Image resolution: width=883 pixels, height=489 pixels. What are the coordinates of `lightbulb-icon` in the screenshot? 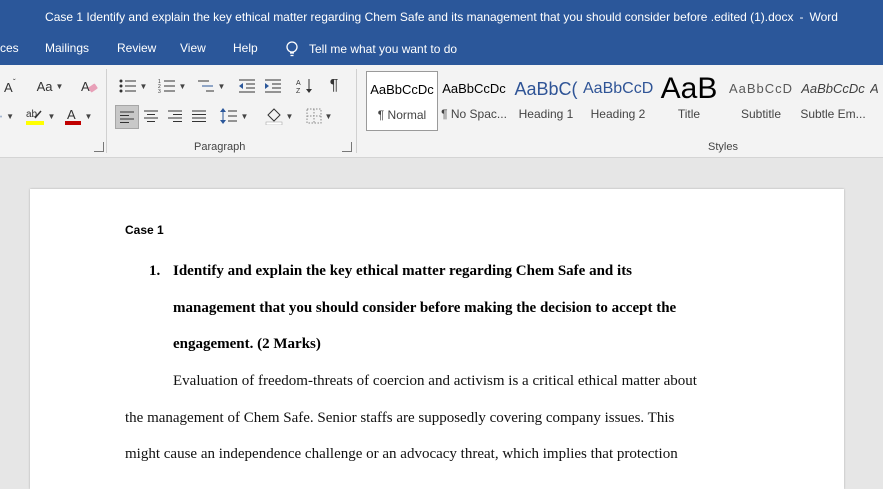 It's located at (292, 49).